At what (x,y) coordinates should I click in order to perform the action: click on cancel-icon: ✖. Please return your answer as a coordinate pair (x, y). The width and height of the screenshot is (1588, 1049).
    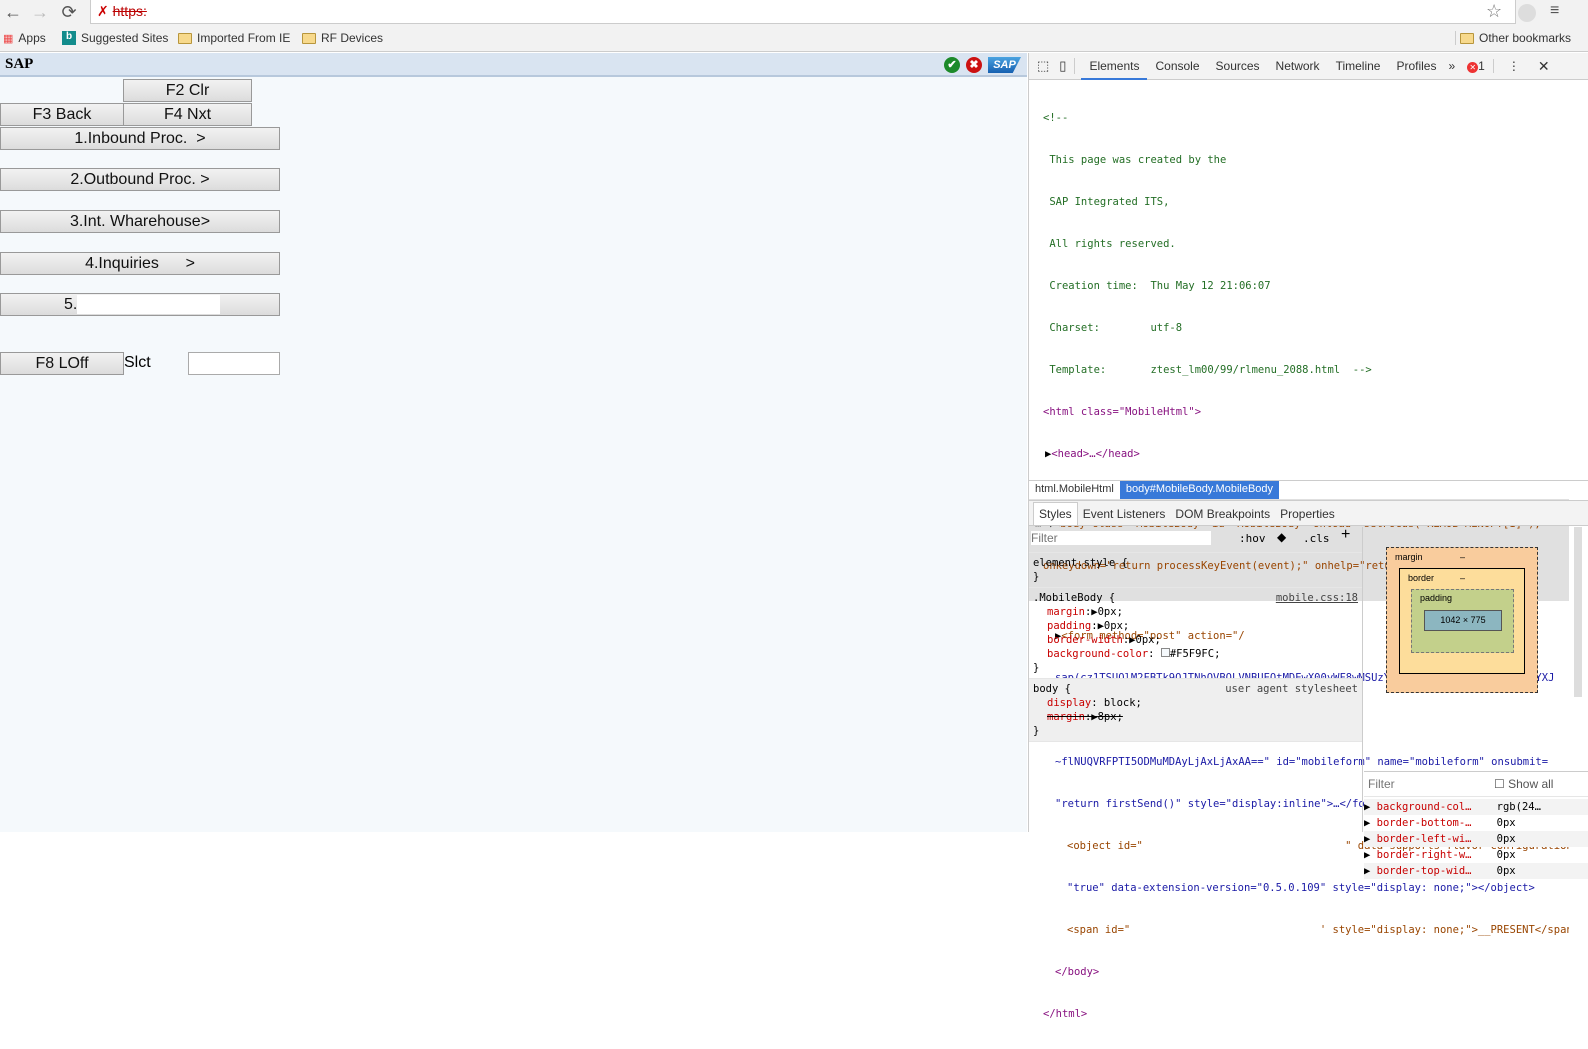
    Looking at the image, I should click on (974, 65).